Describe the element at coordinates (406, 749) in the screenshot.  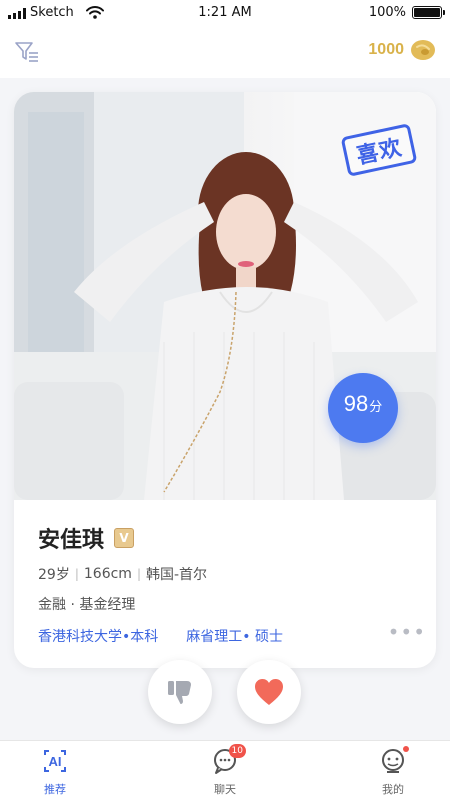
I see `profile-notification-dot` at that location.